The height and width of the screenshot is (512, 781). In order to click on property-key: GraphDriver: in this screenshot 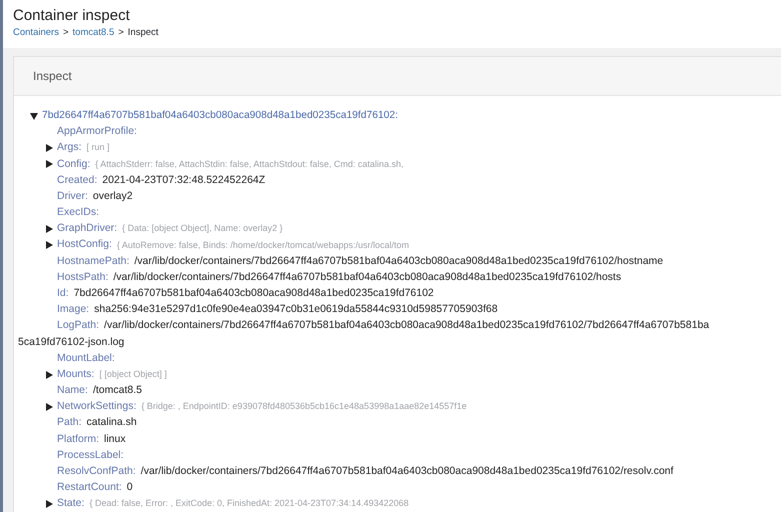, I will do `click(87, 229)`.